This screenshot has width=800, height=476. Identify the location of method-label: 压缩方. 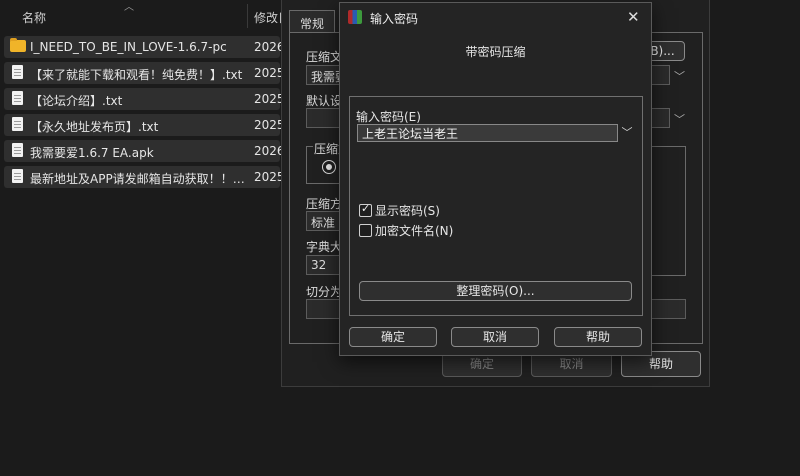
(324, 204).